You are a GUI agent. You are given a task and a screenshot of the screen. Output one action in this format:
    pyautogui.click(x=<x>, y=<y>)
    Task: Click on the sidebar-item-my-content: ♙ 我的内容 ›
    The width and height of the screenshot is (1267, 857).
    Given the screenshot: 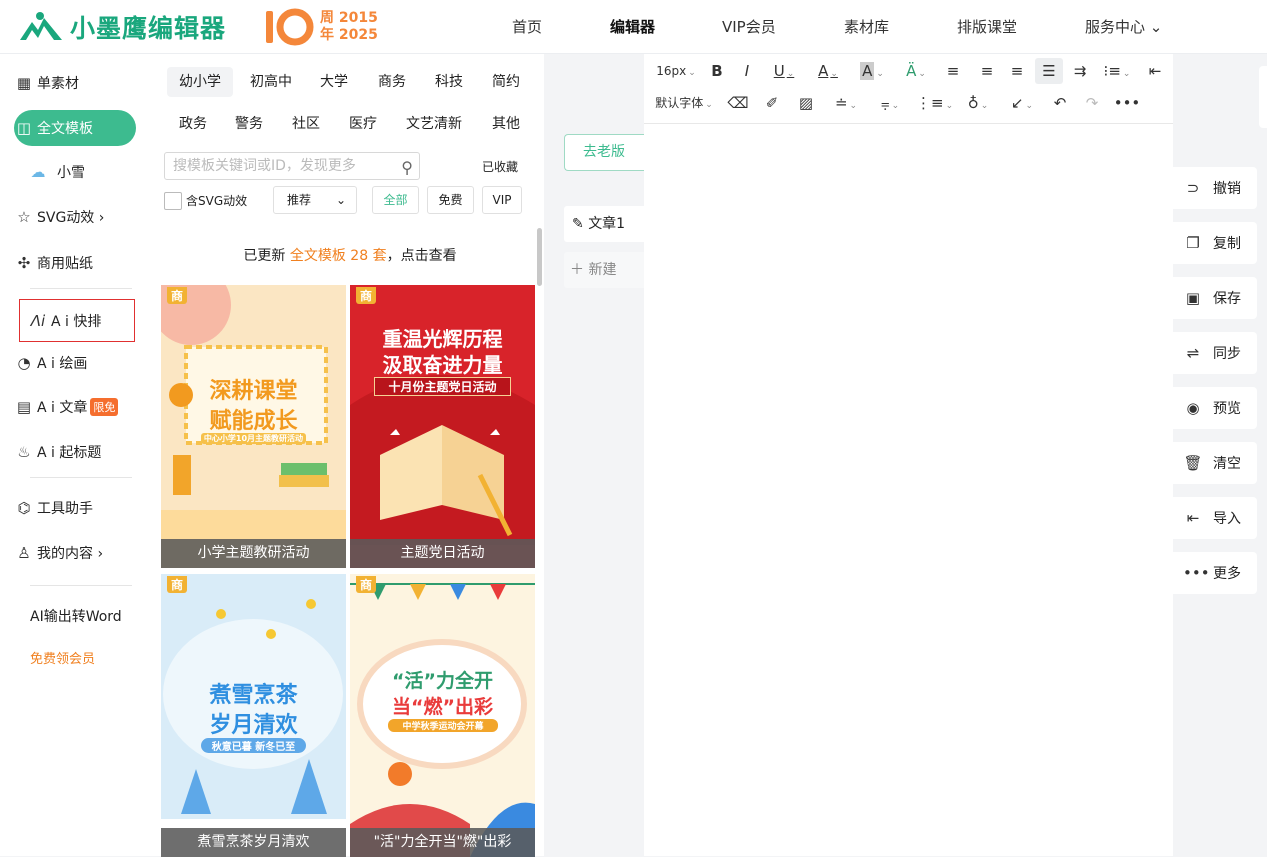 What is the action you would take?
    pyautogui.click(x=75, y=553)
    